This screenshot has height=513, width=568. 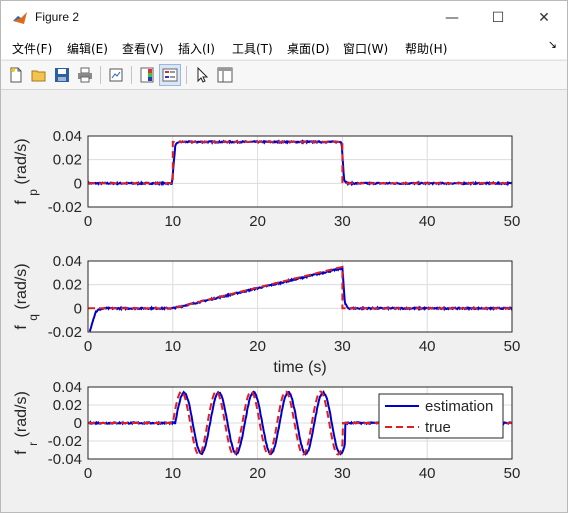 I want to click on save-button, so click(x=62, y=75).